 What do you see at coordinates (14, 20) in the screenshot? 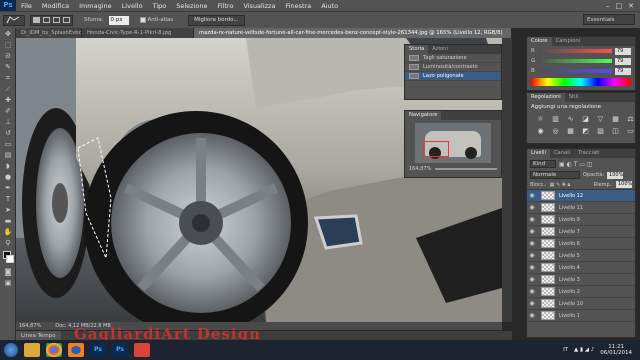
I see `lasso-tool-preset` at bounding box center [14, 20].